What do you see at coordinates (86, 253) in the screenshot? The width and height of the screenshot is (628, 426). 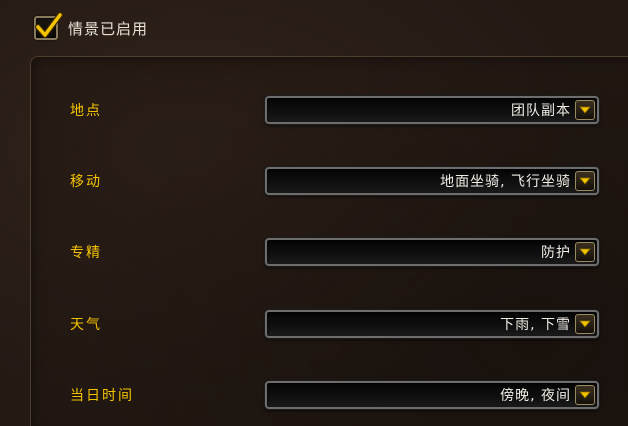 I see `specialization-label: 专精` at bounding box center [86, 253].